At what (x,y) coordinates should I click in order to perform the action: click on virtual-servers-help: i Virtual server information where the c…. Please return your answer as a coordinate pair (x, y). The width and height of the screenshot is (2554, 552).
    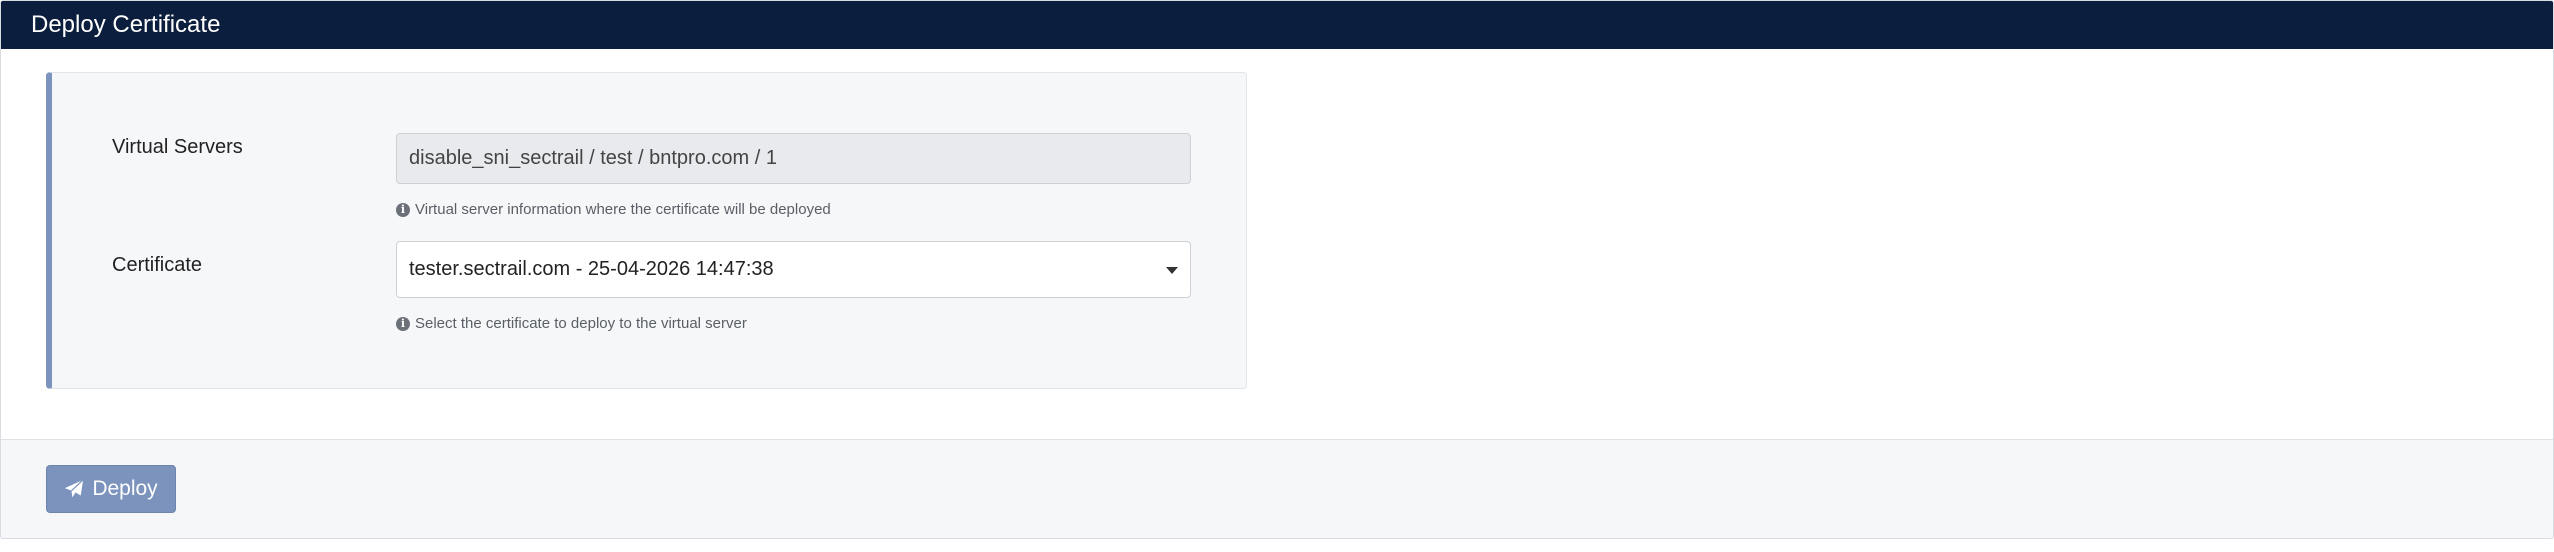
    Looking at the image, I should click on (613, 209).